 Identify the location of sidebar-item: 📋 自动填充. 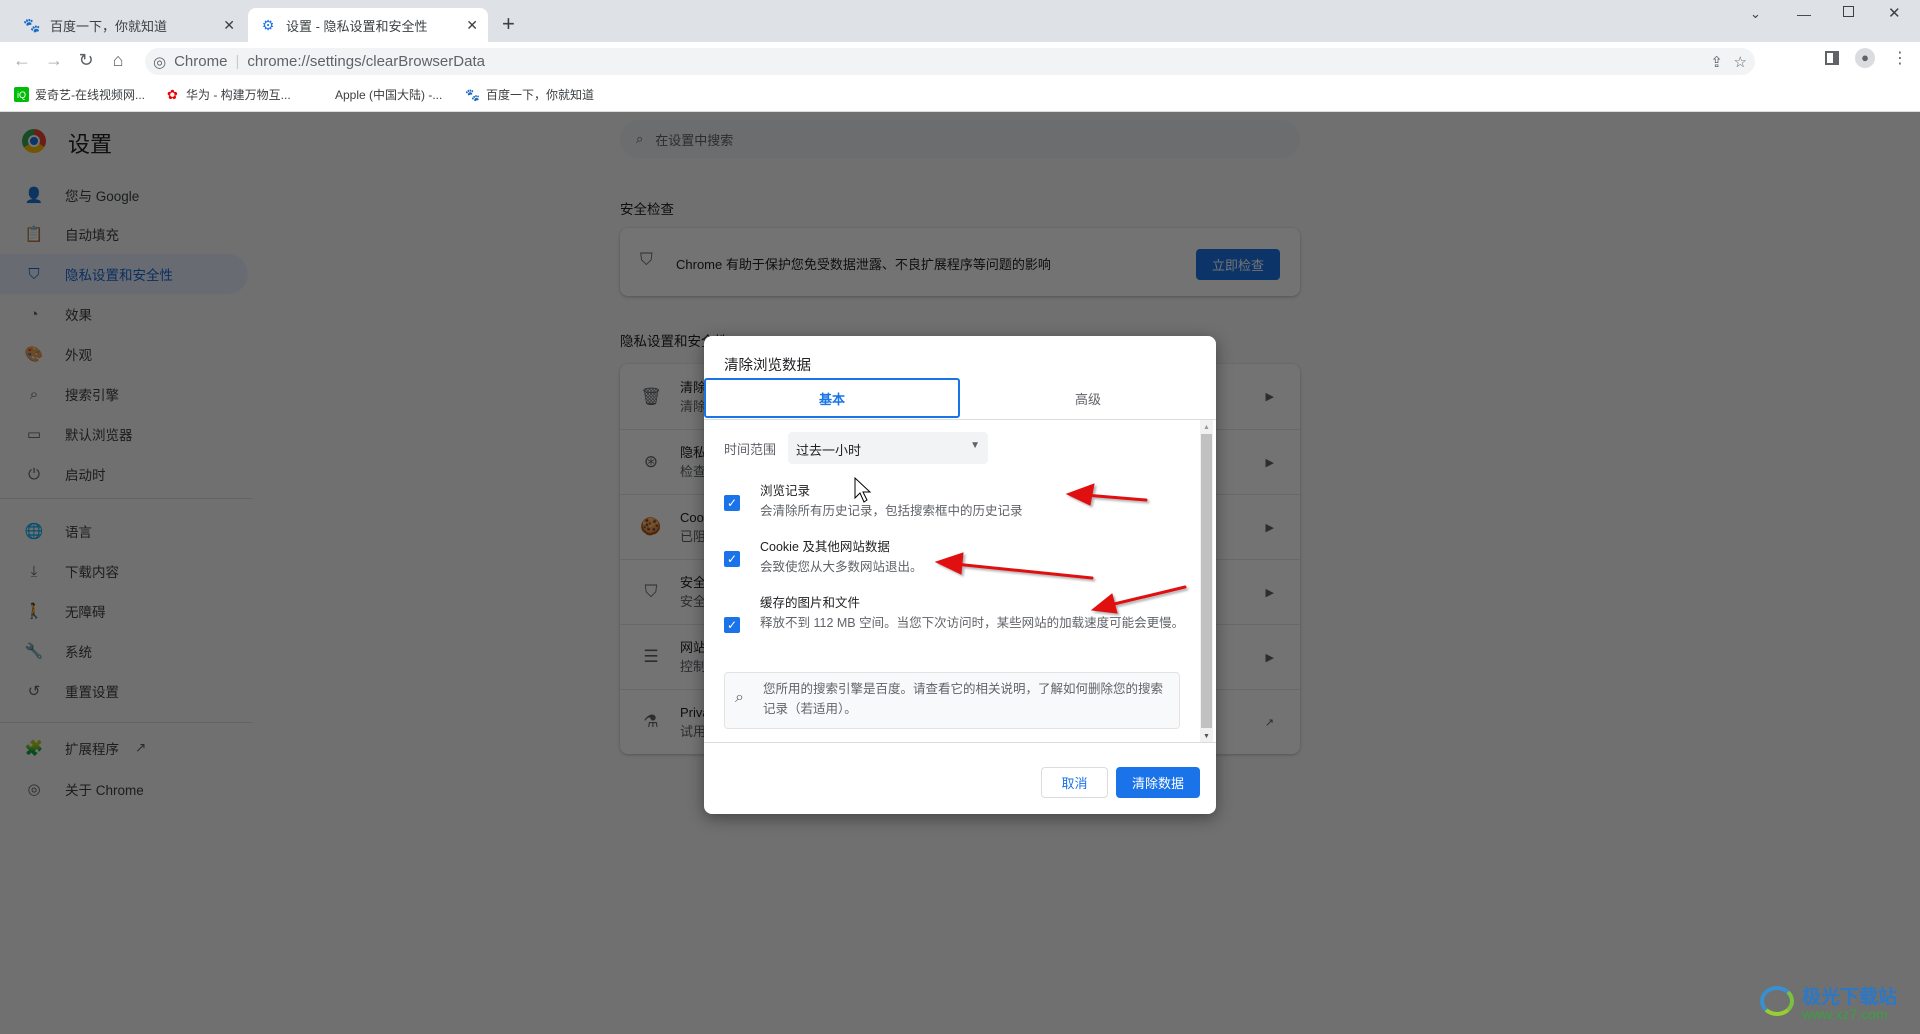
(124, 234).